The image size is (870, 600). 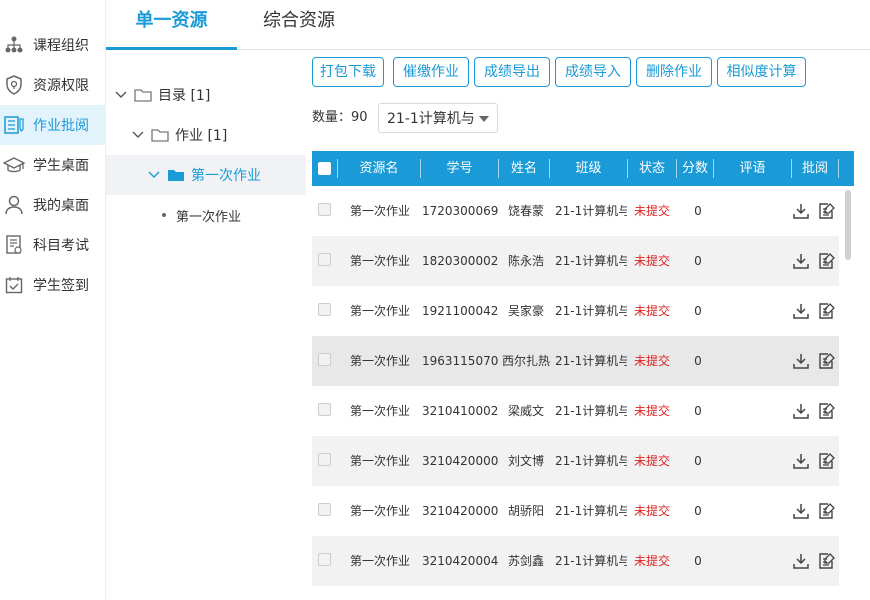 I want to click on column-header-status: 状态, so click(x=652, y=168).